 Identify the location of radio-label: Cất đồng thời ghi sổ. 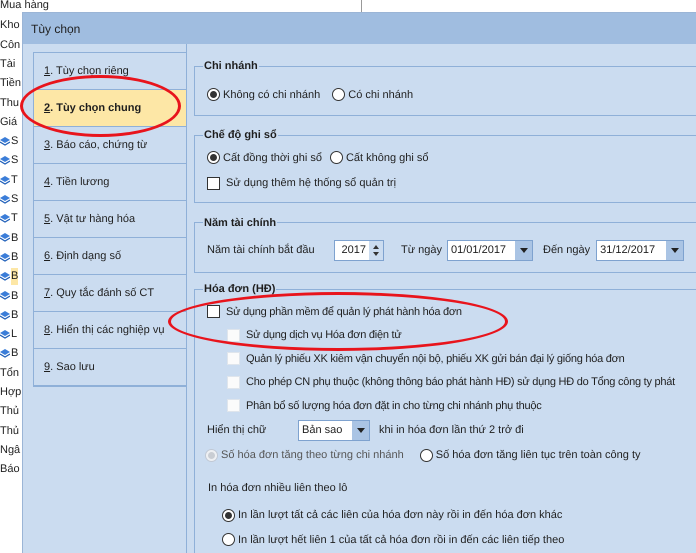
(272, 158).